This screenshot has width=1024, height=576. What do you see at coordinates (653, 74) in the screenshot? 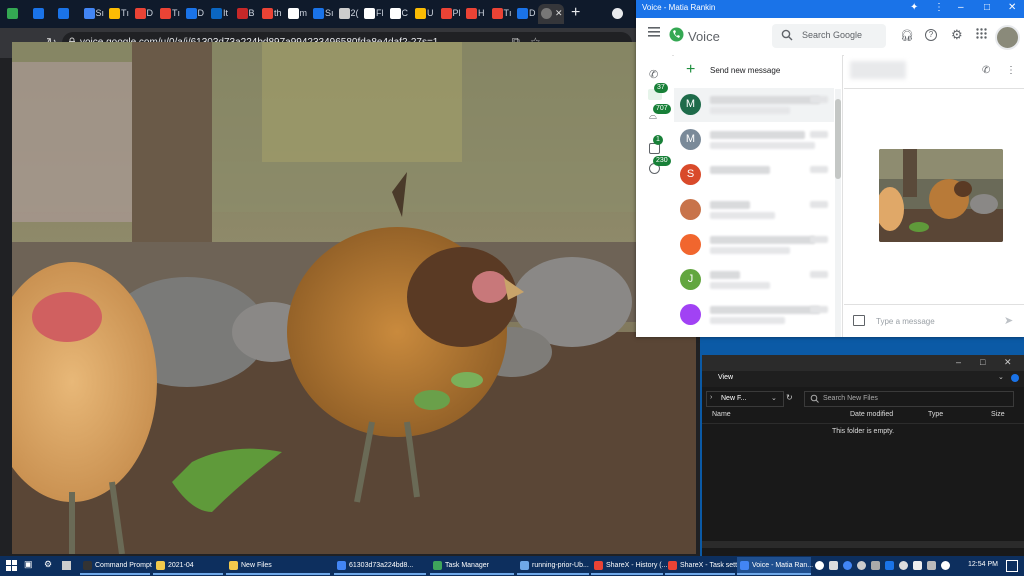
I see `calls-phone-icon: ✆` at bounding box center [653, 74].